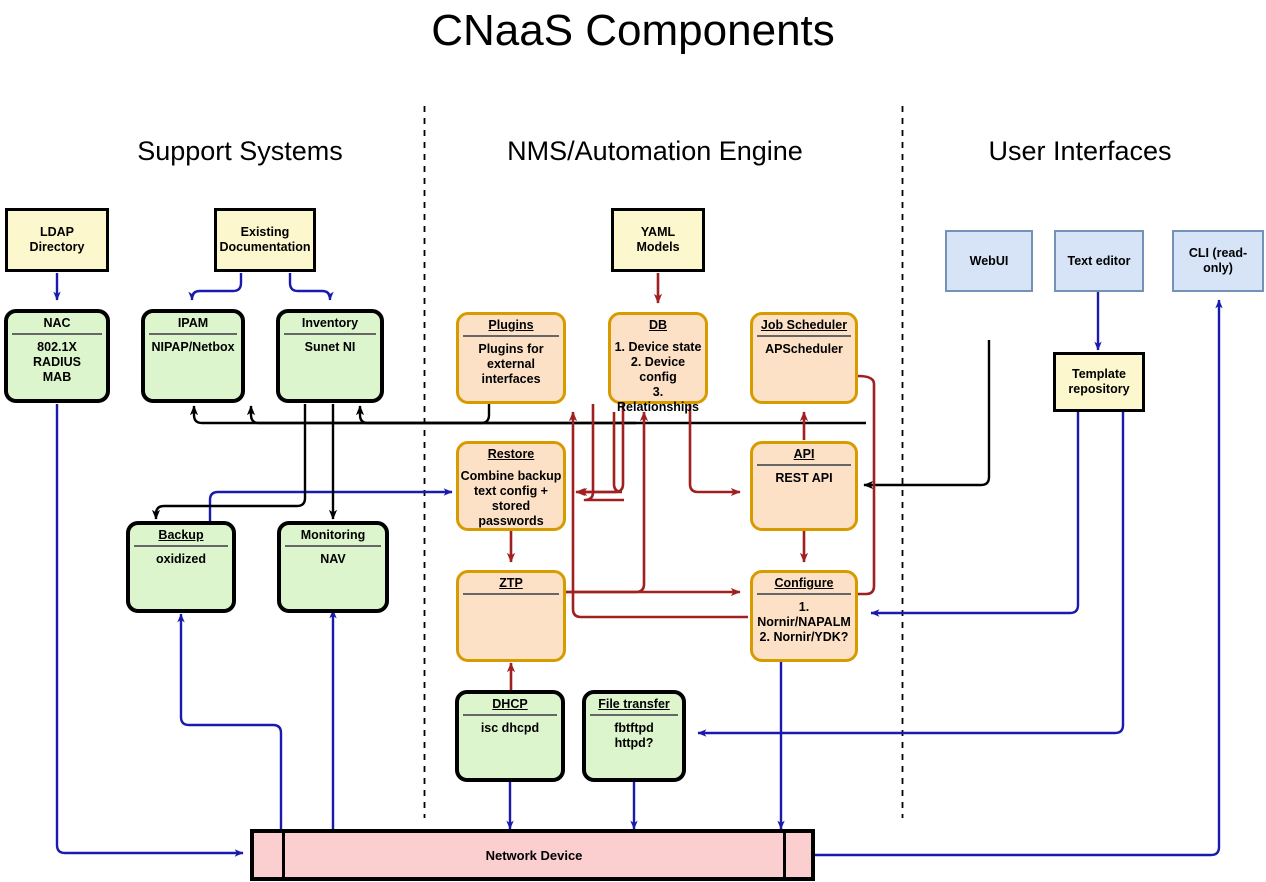 This screenshot has width=1266, height=882. What do you see at coordinates (193, 323) in the screenshot?
I see `node-ipam-title: IPAM` at bounding box center [193, 323].